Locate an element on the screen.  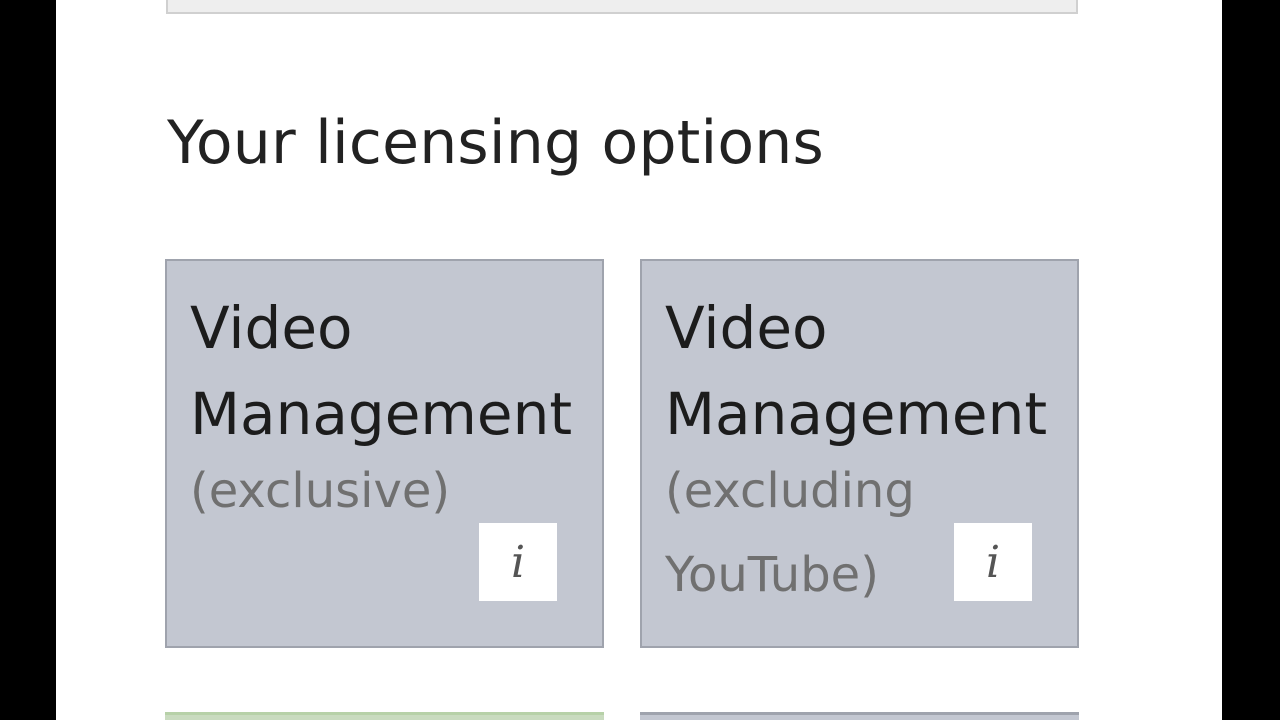
option-subtitle: (excluding YouTube) is located at coordinates (790, 533).